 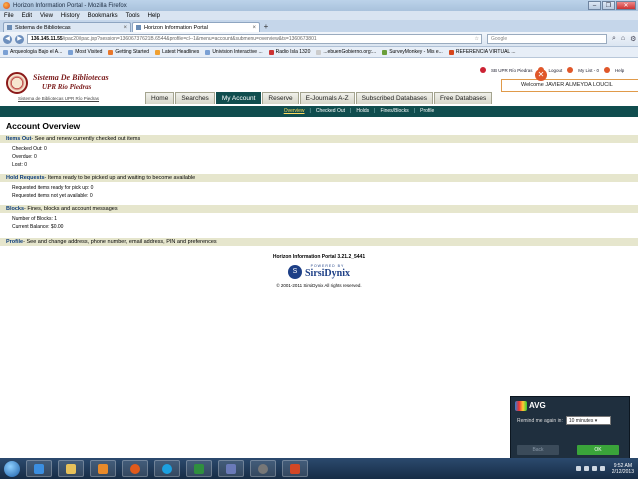 What do you see at coordinates (626, 5) in the screenshot?
I see `close-window-button: ✕` at bounding box center [626, 5].